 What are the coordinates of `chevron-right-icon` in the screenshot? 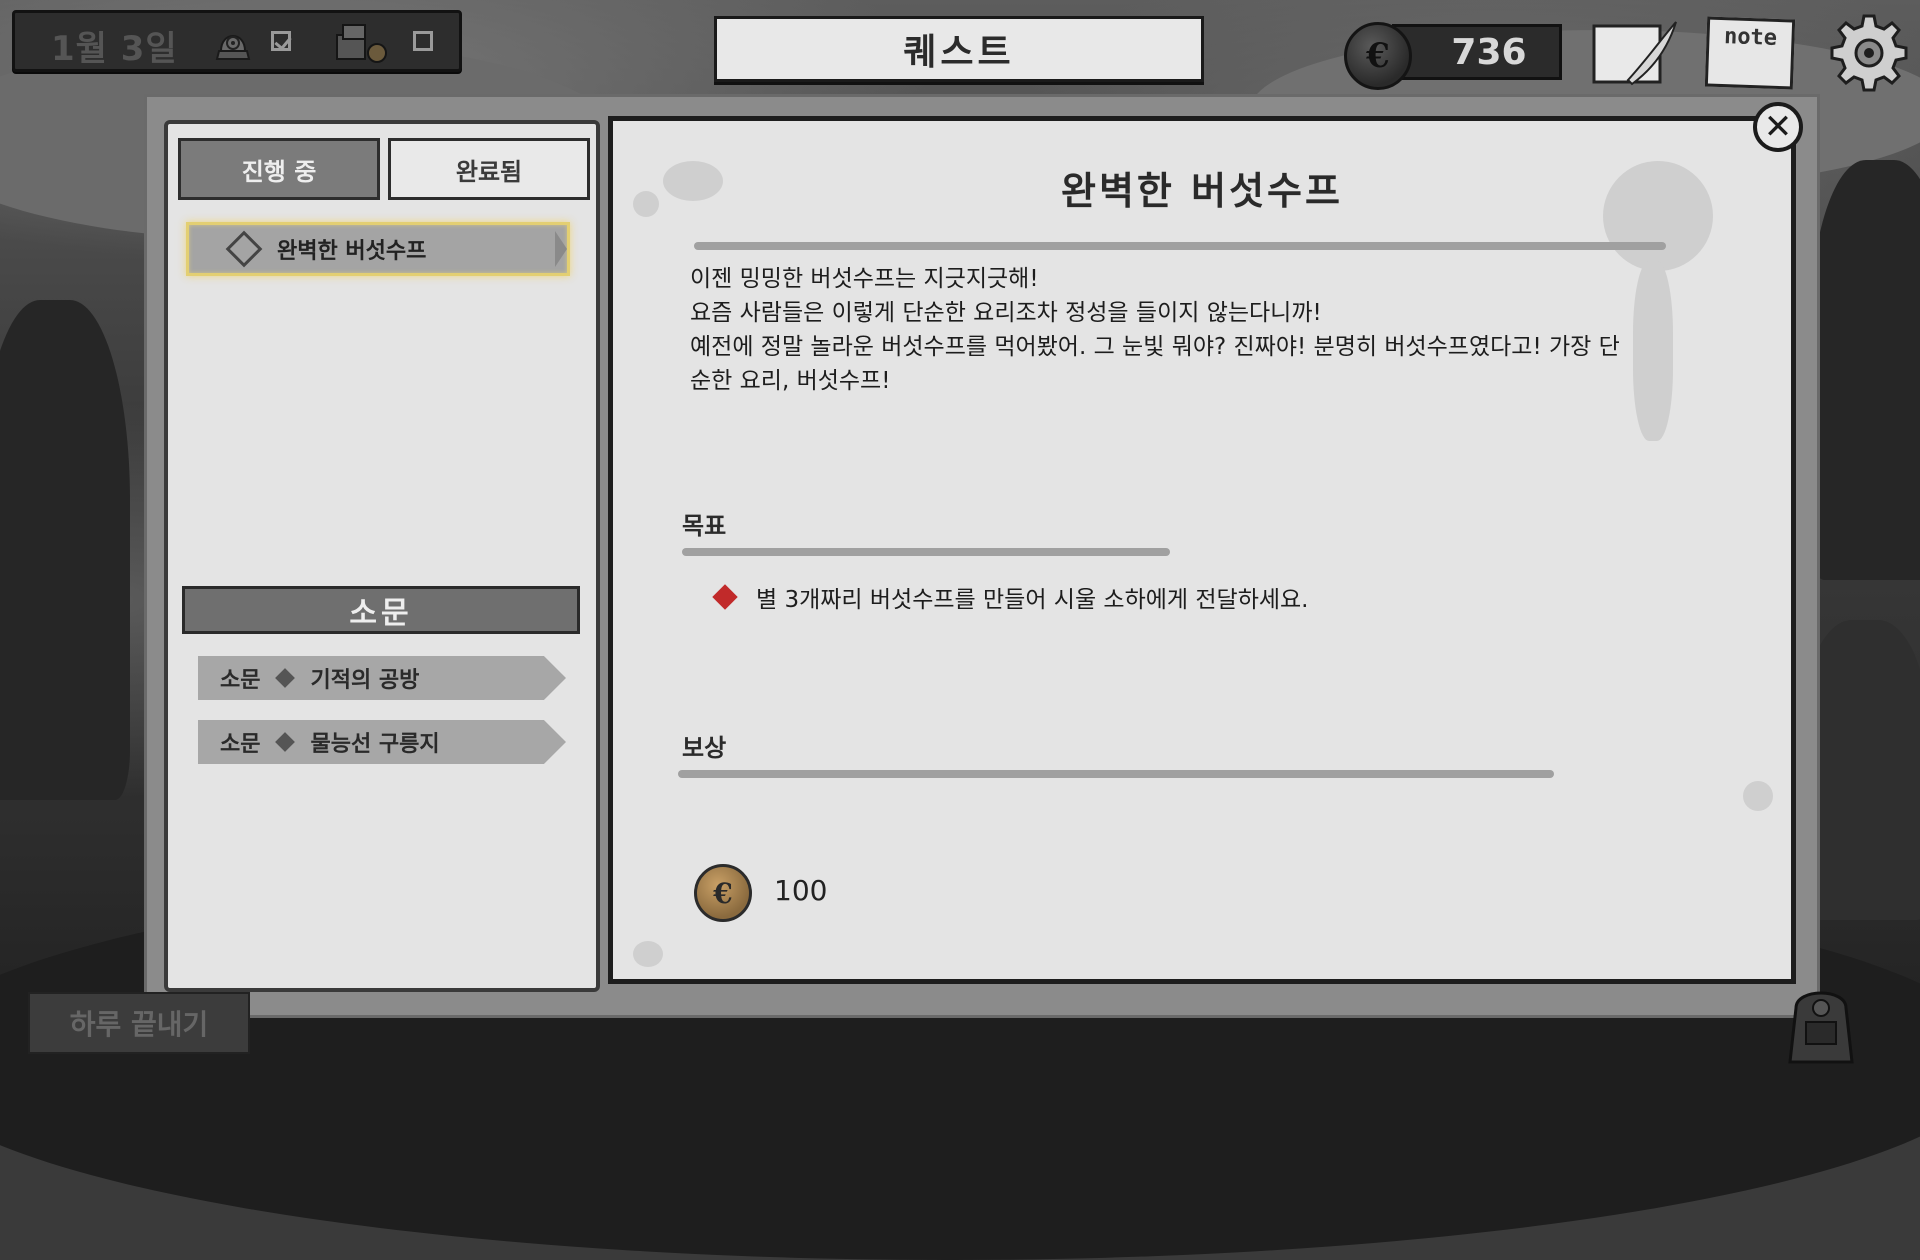 It's located at (561, 249).